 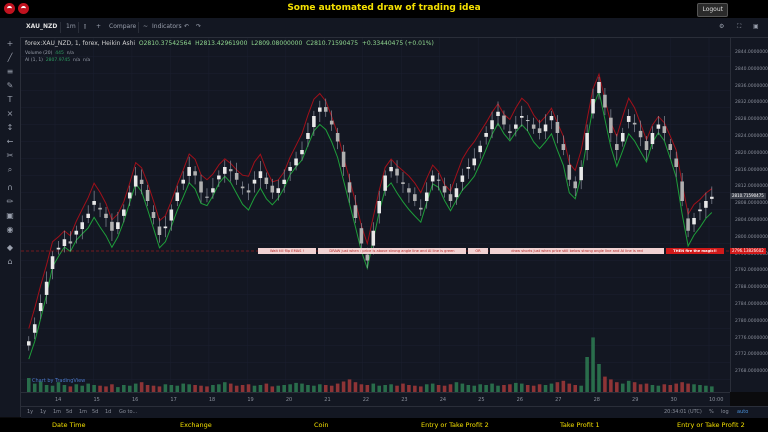 What do you see at coordinates (375, 399) in the screenshot?
I see `time-axis: 14 15 16 17 18 19 20 21 22 23 24 25 26 27 28 29 30 10:00` at bounding box center [375, 399].